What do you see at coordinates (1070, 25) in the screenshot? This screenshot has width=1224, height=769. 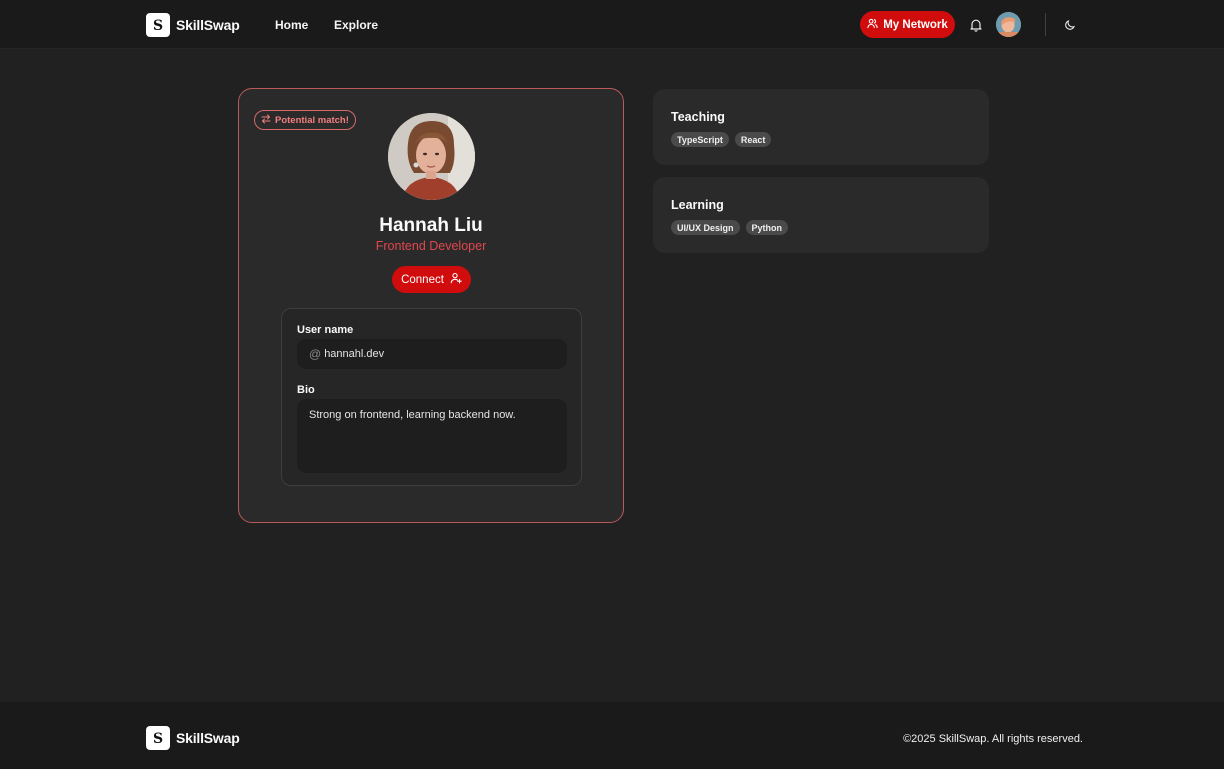 I see `moon-icon` at bounding box center [1070, 25].